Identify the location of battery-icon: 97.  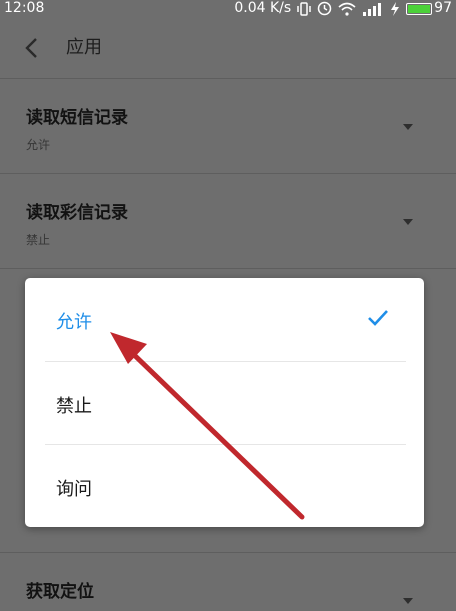
(429, 8).